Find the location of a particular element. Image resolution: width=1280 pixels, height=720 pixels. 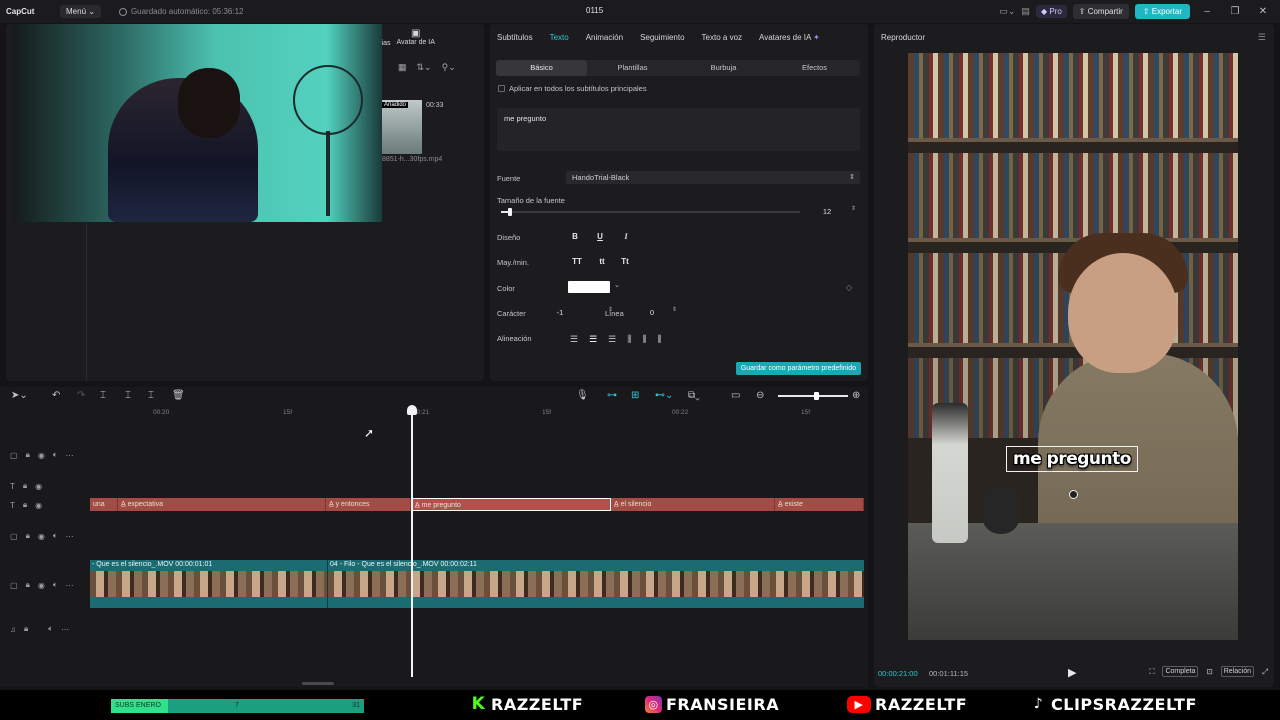

menu-icon: ☰ is located at coordinates (1262, 37).